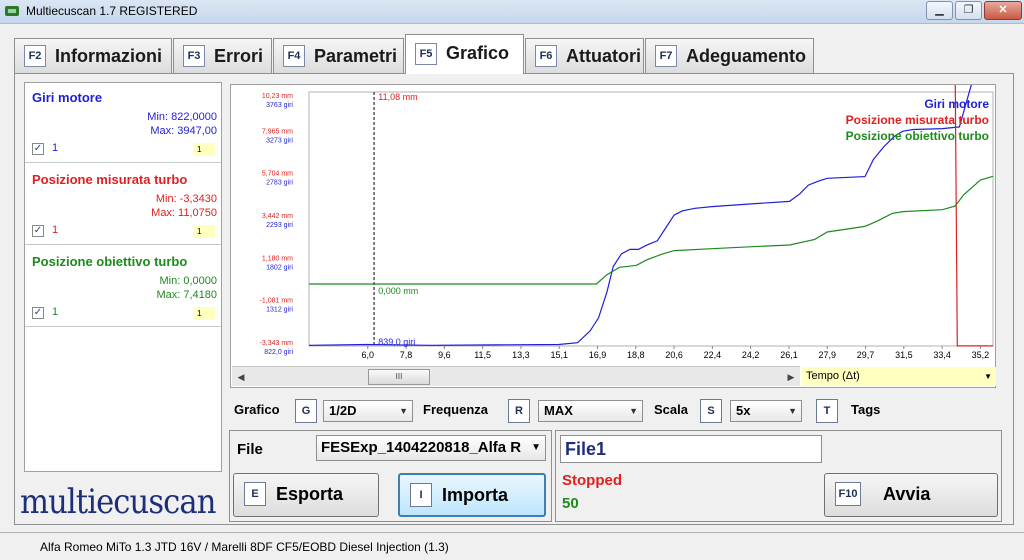 This screenshot has width=1024, height=560. I want to click on scroll-thumb: III, so click(399, 377).